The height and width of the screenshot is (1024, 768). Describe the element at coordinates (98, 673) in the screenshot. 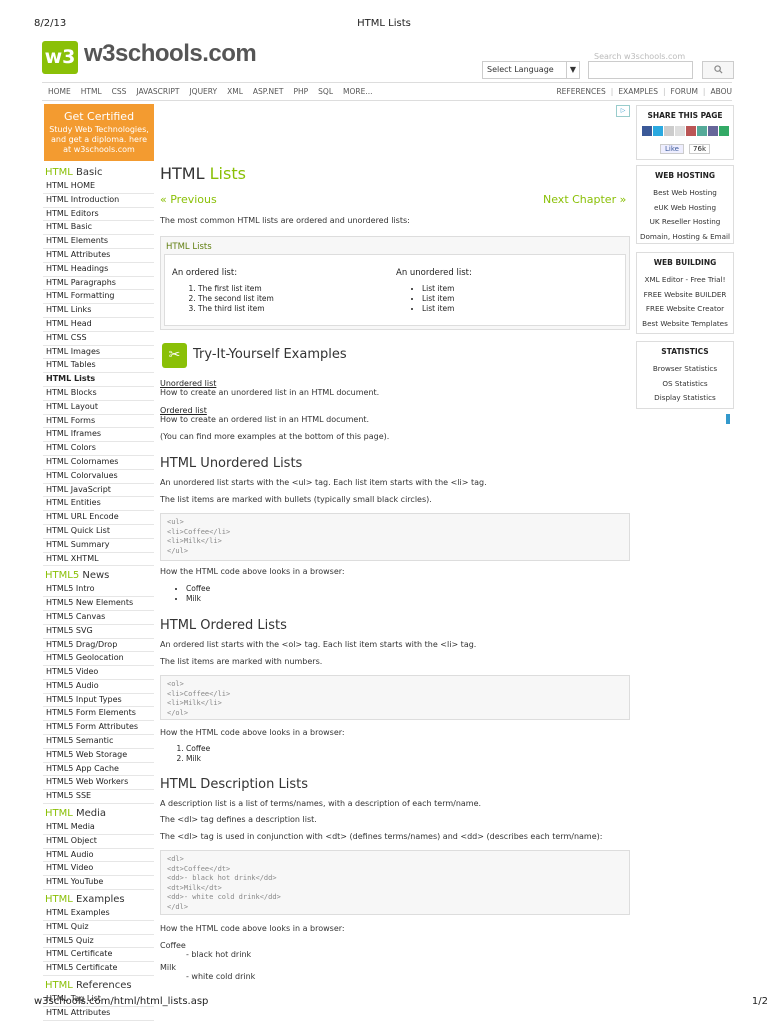

I see `sidebar-item-html5-video: HTML5 Video` at that location.